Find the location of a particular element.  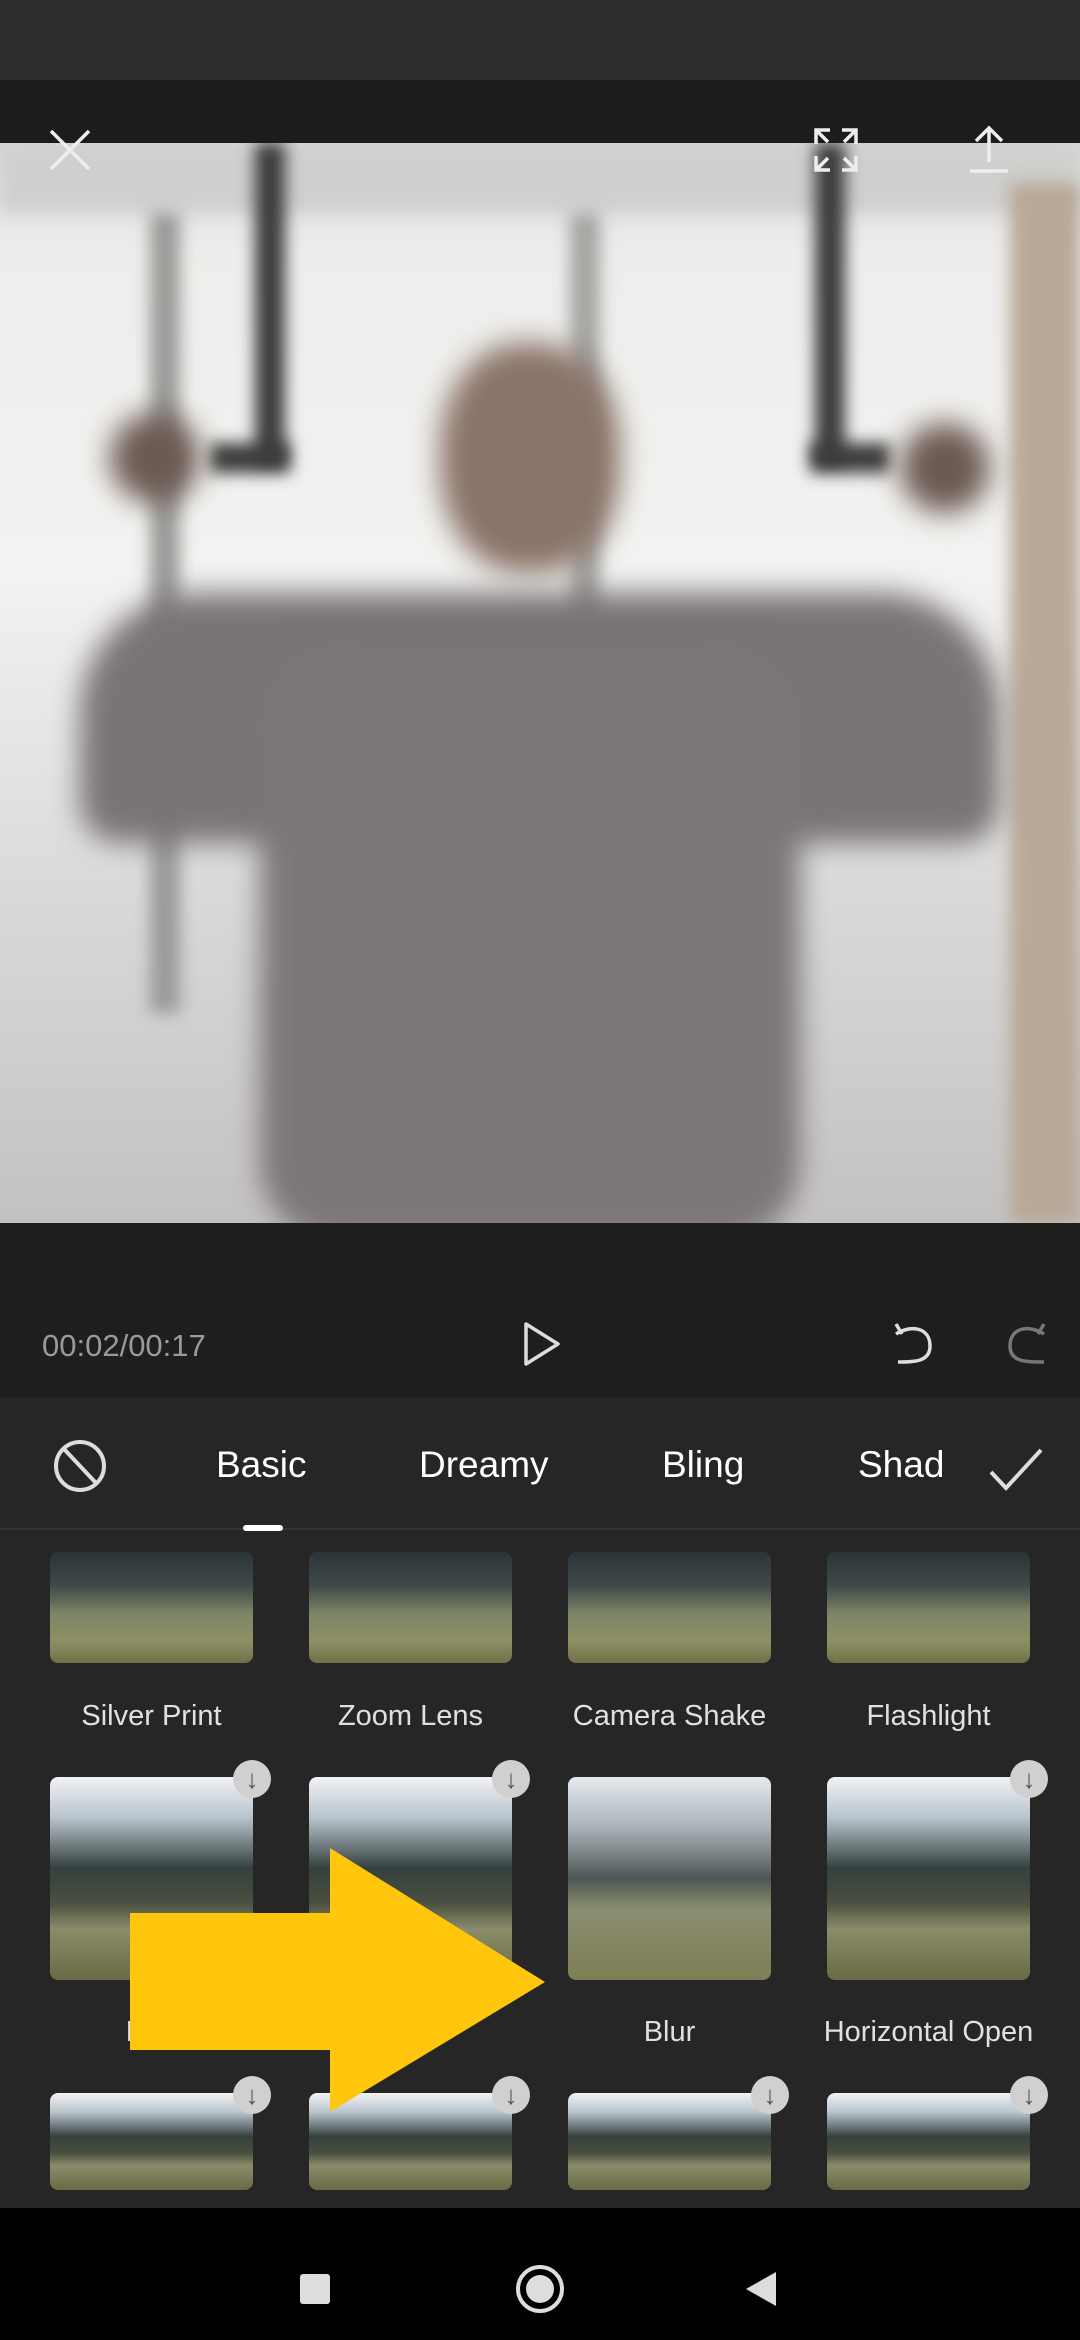

home-button is located at coordinates (540, 2289).